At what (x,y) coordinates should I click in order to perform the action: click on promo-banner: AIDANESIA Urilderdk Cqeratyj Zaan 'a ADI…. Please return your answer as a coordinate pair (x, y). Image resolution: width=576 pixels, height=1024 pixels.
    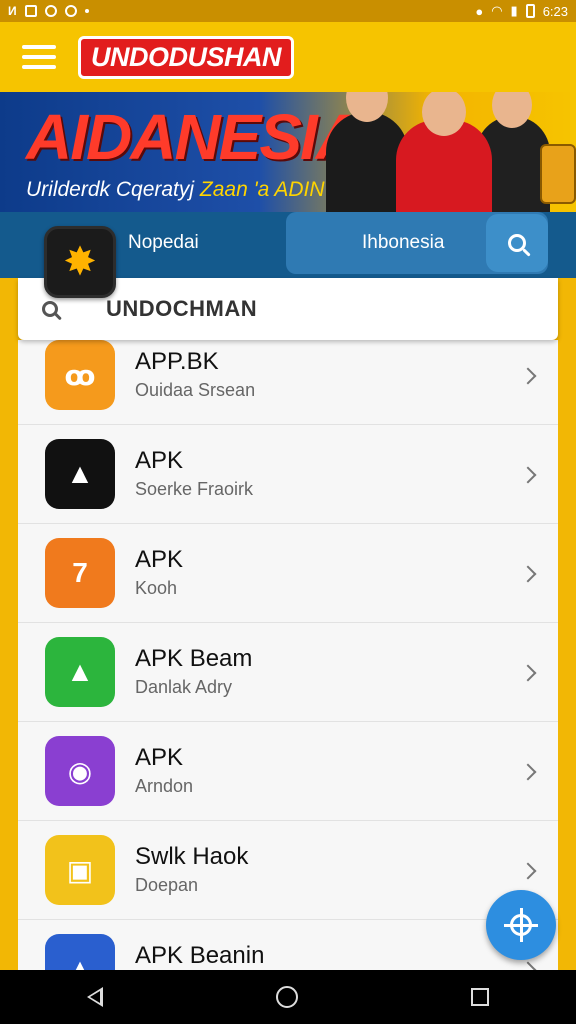
    Looking at the image, I should click on (288, 152).